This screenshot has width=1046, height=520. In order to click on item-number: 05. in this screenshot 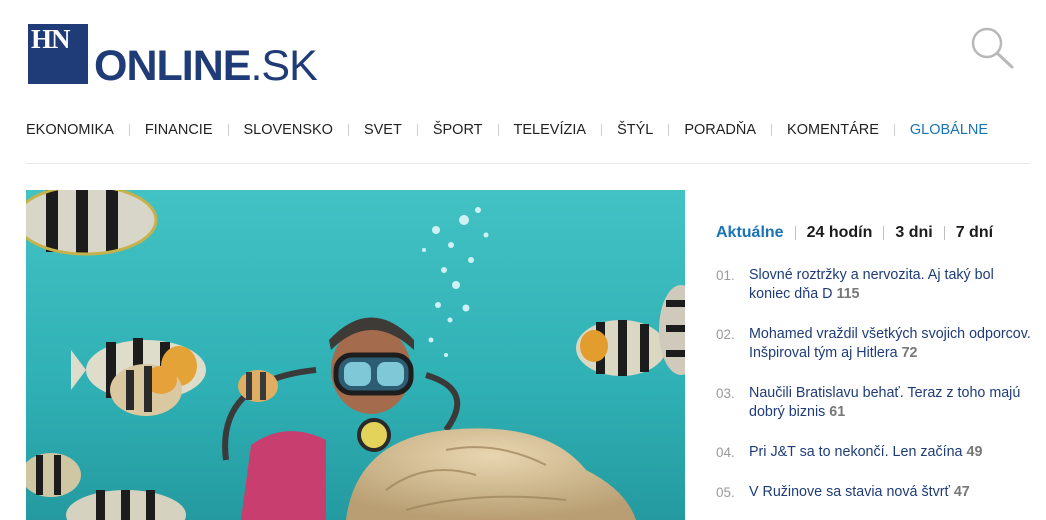, I will do `click(725, 492)`.